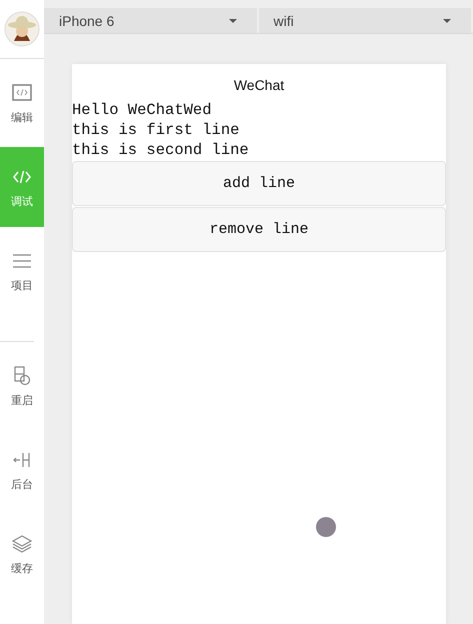  What do you see at coordinates (151, 20) in the screenshot?
I see `device-dropdown: iPhone 6` at bounding box center [151, 20].